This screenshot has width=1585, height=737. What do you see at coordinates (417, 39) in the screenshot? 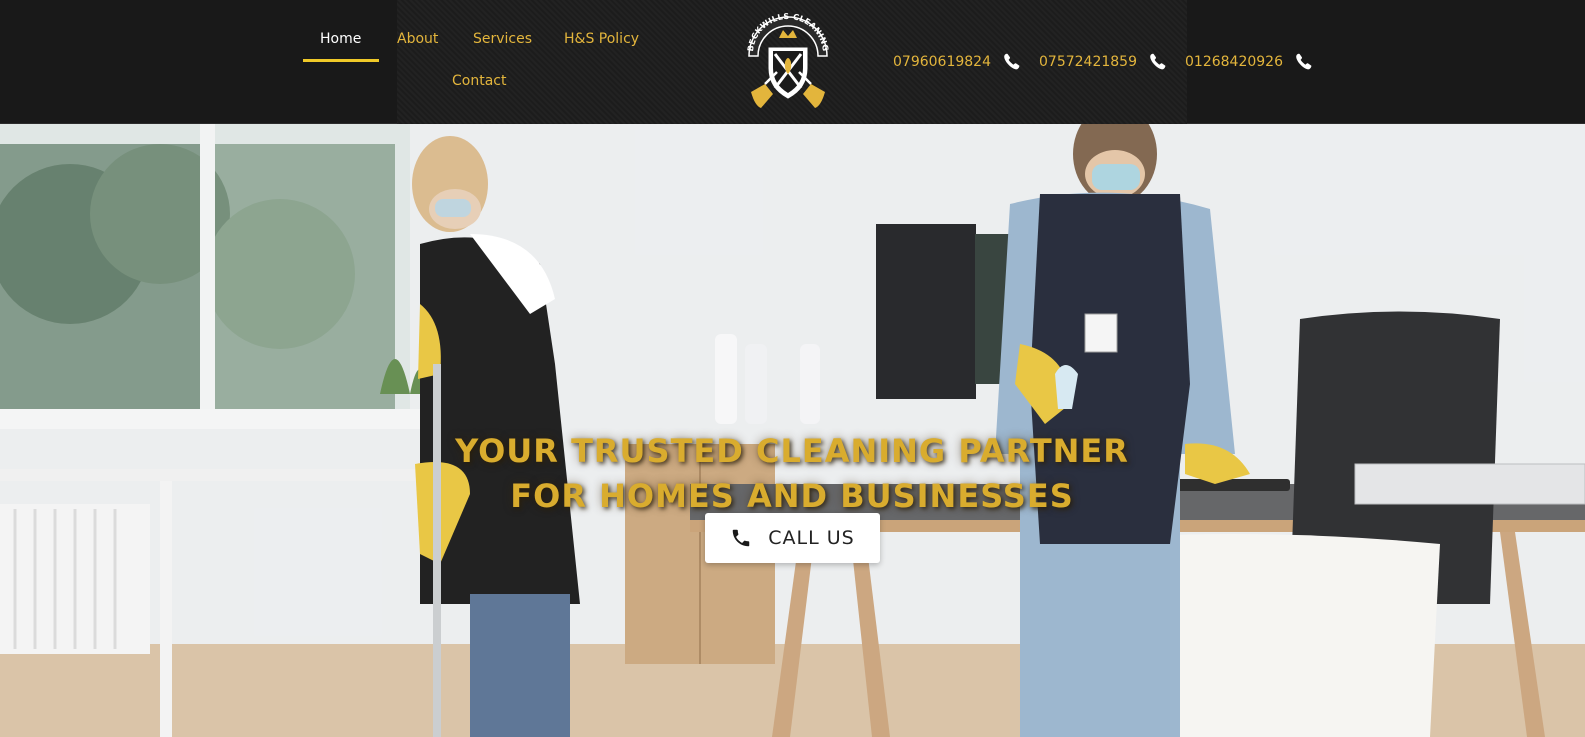
I see `nav-item-about: About` at bounding box center [417, 39].